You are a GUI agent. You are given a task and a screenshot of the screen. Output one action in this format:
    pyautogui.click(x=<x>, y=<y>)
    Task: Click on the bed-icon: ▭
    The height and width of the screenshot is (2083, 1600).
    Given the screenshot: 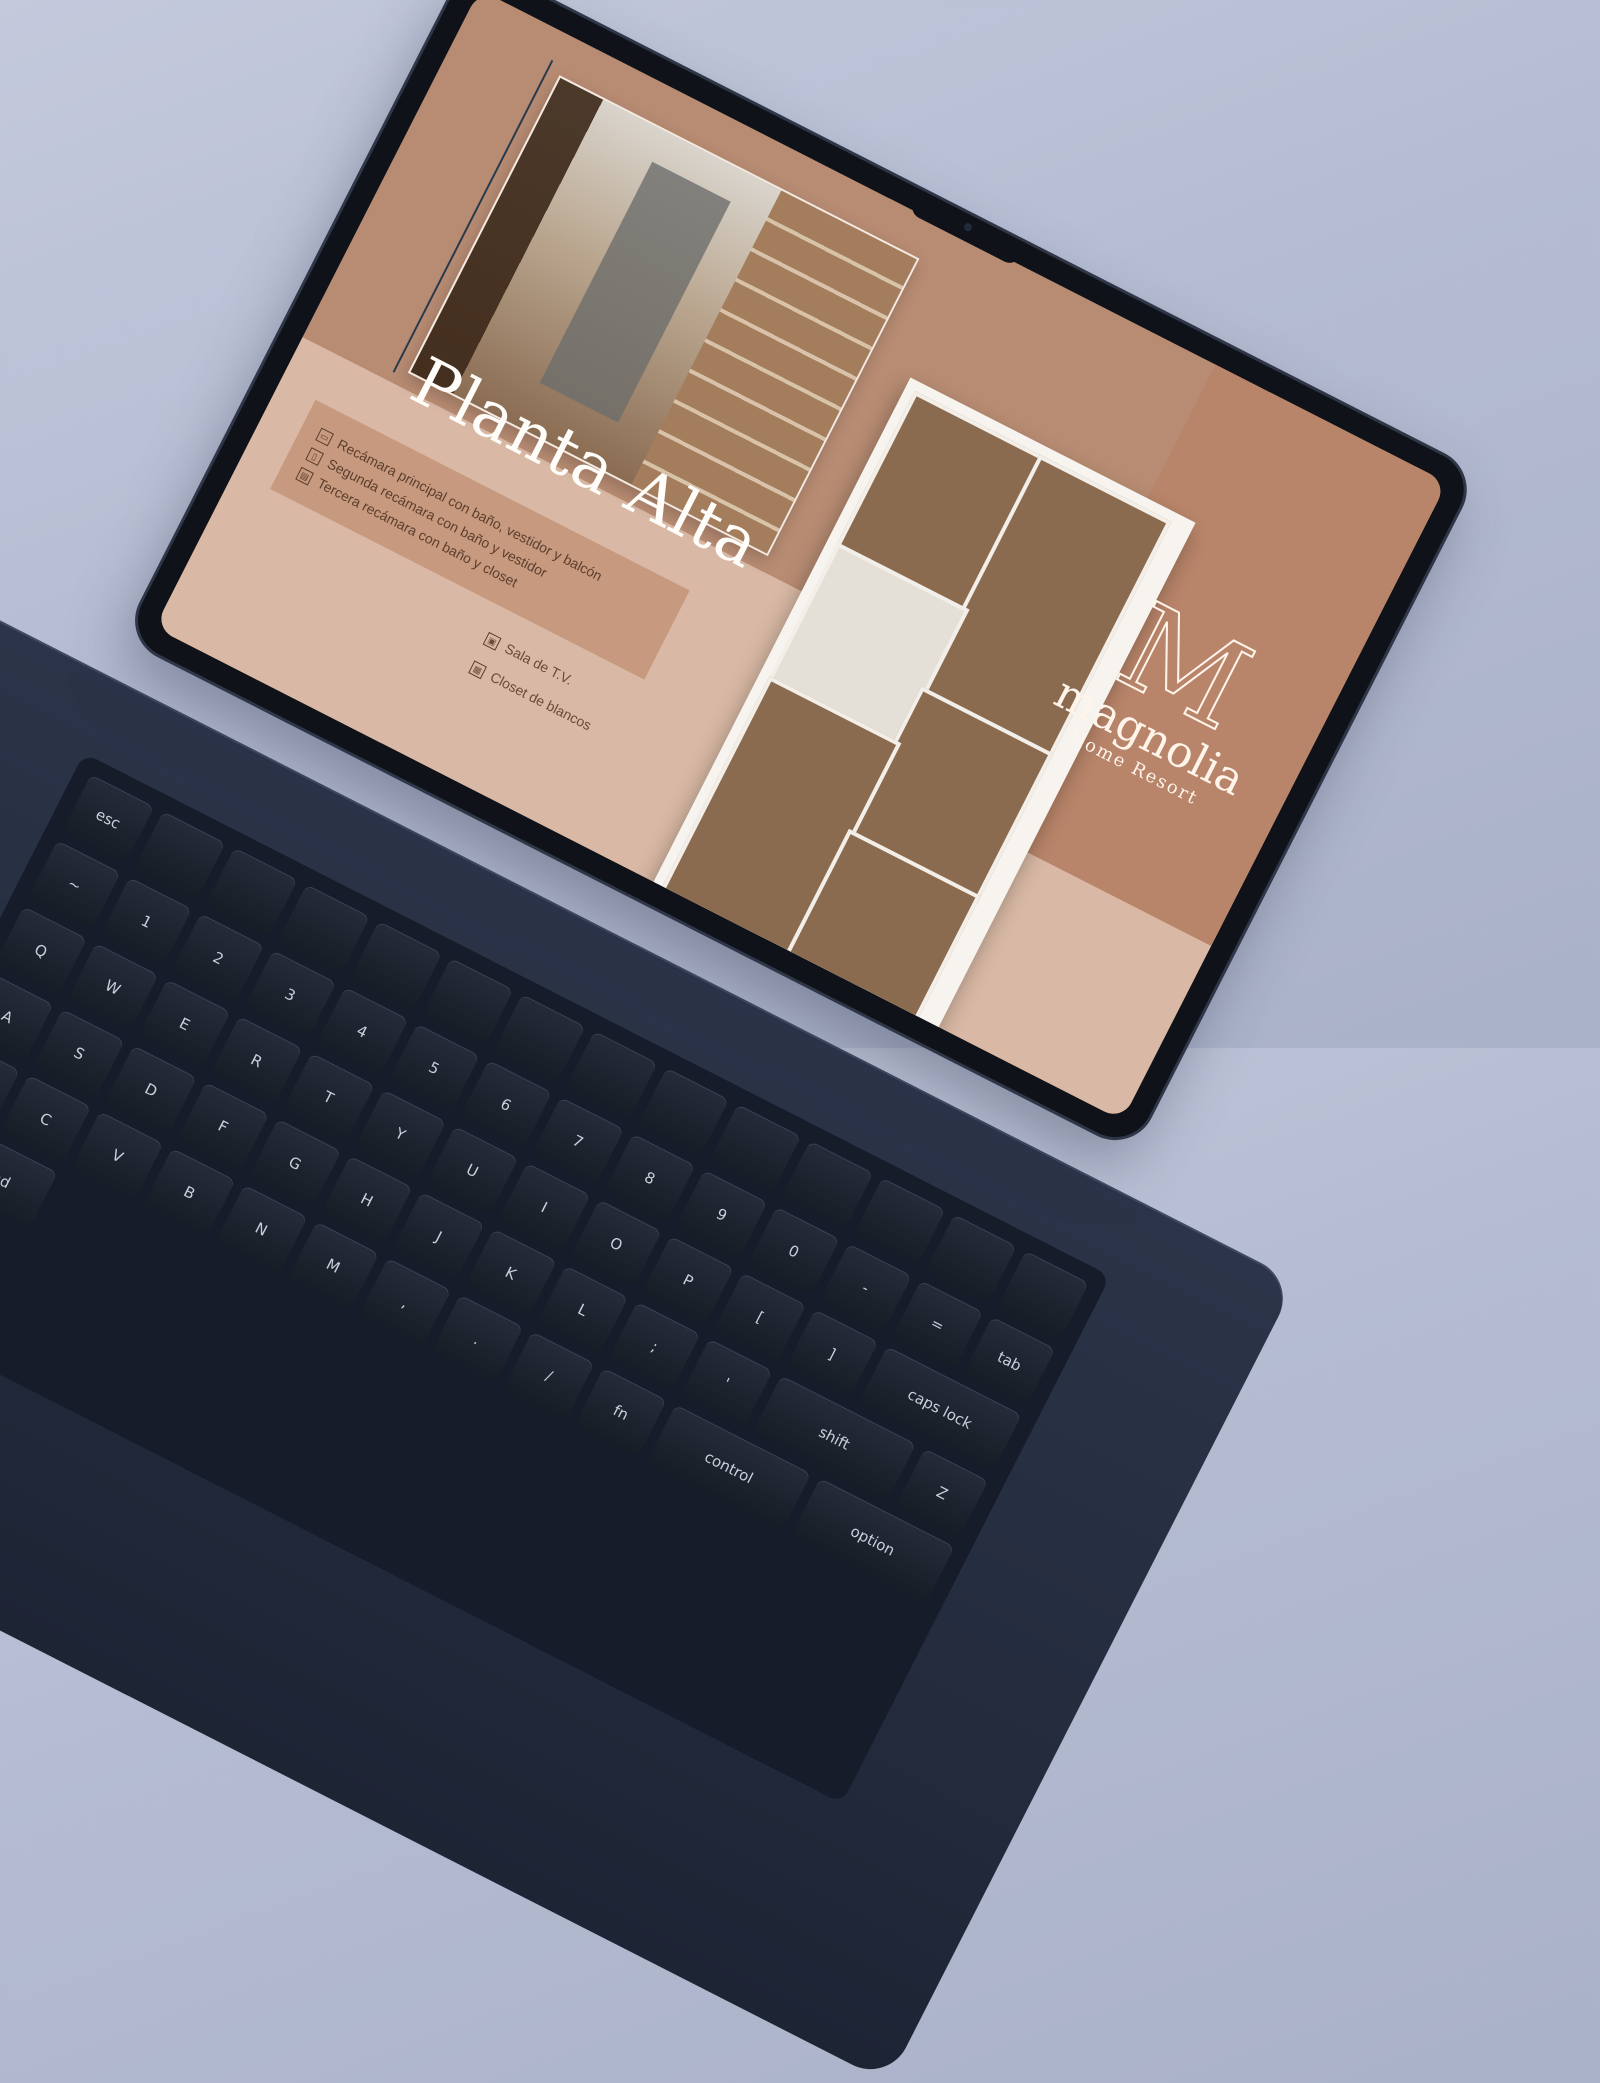 What is the action you would take?
    pyautogui.click(x=325, y=437)
    